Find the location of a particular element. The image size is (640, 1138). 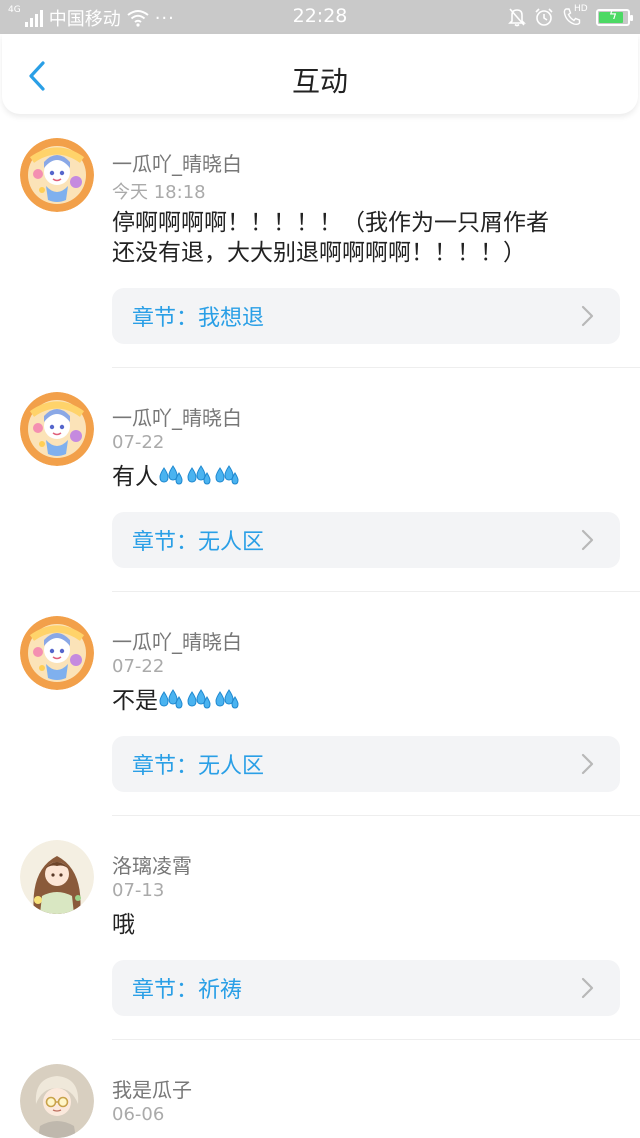

status-right: HD ϟ is located at coordinates (570, 15).